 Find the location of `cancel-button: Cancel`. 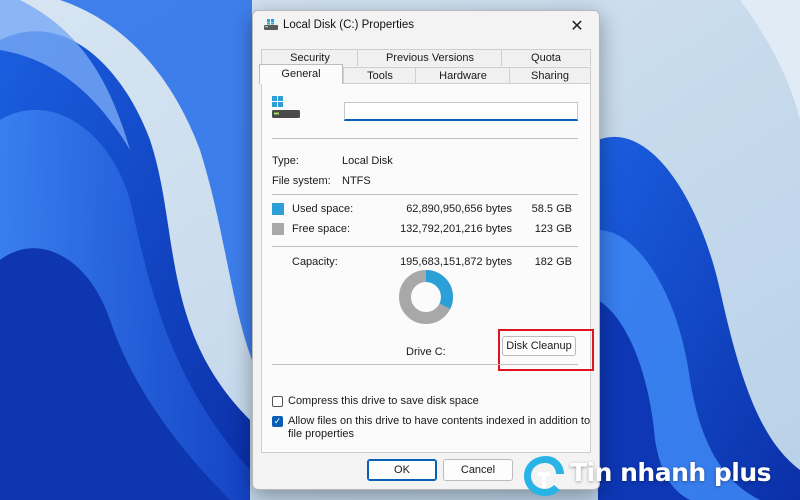

cancel-button: Cancel is located at coordinates (478, 470).